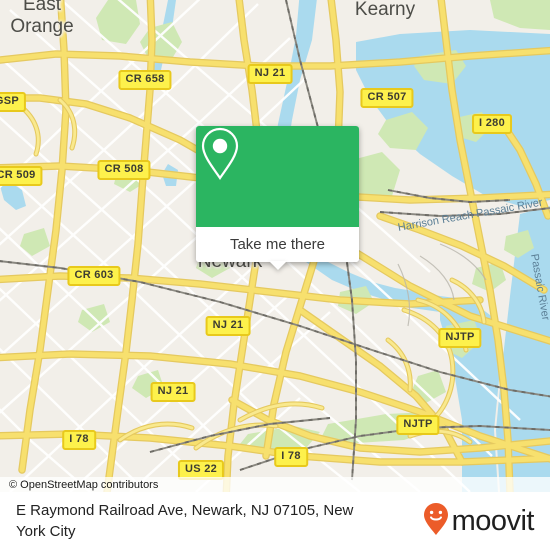 The image size is (550, 550). I want to click on road-shield-cr-508: CR 508, so click(124, 170).